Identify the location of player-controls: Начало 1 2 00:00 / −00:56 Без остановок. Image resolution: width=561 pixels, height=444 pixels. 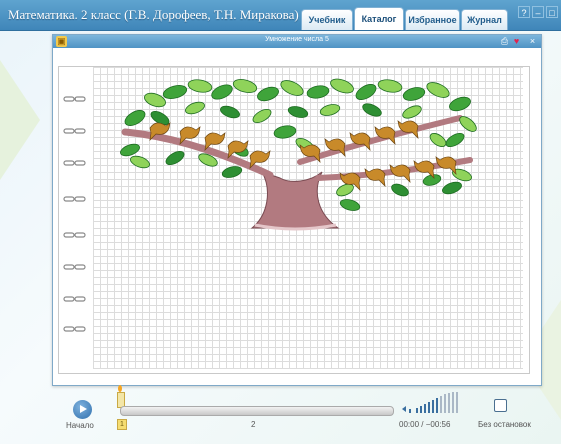
(280, 414).